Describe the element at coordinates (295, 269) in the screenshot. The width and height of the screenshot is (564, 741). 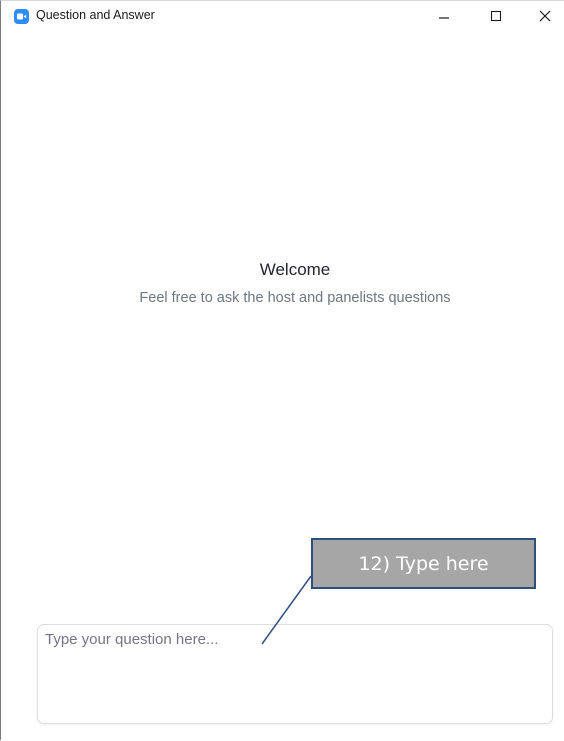
I see `welcome-title: Welcome` at that location.